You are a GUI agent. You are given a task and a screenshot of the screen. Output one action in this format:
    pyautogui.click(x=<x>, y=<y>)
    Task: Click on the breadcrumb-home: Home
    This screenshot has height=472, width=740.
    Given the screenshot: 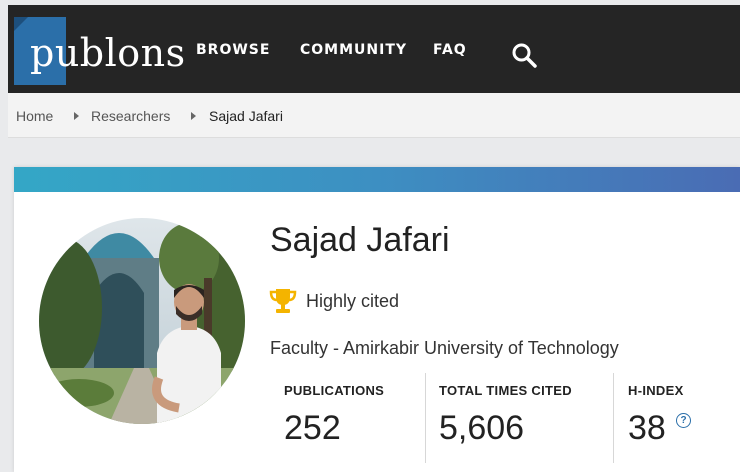 What is the action you would take?
    pyautogui.click(x=34, y=116)
    